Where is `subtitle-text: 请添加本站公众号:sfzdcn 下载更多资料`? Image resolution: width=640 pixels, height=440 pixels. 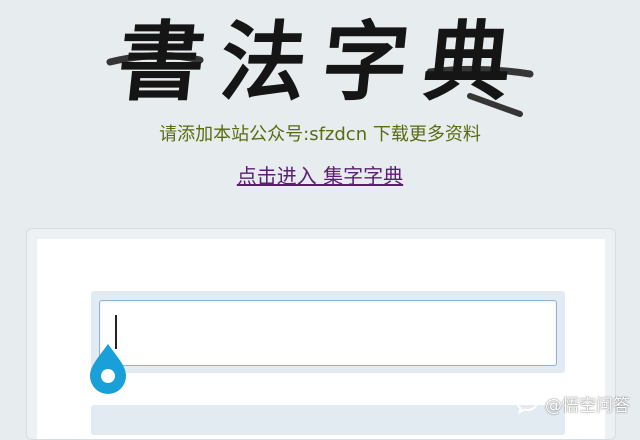
subtitle-text: 请添加本站公众号:sfzdcn 下载更多资料 is located at coordinates (320, 134).